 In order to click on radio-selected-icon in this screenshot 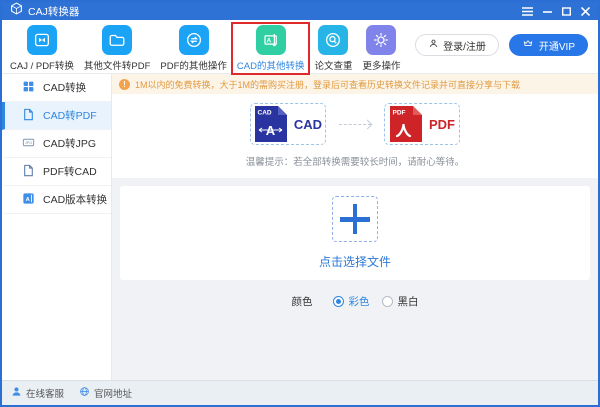, I will do `click(338, 301)`.